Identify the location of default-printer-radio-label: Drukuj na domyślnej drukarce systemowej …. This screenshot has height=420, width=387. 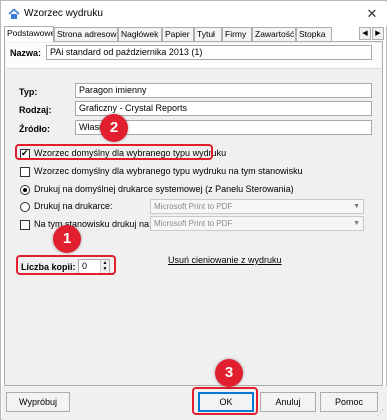
(164, 189).